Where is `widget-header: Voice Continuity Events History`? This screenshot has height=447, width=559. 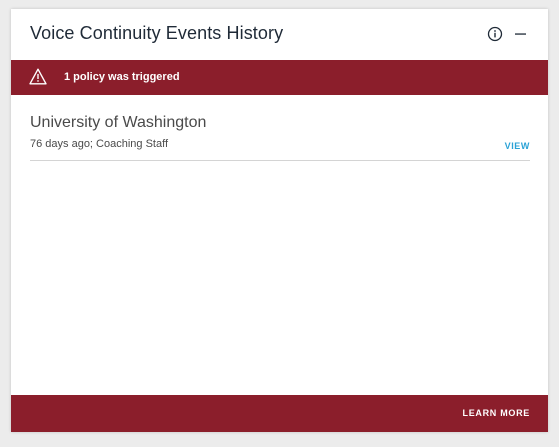 widget-header: Voice Continuity Events History is located at coordinates (279, 34).